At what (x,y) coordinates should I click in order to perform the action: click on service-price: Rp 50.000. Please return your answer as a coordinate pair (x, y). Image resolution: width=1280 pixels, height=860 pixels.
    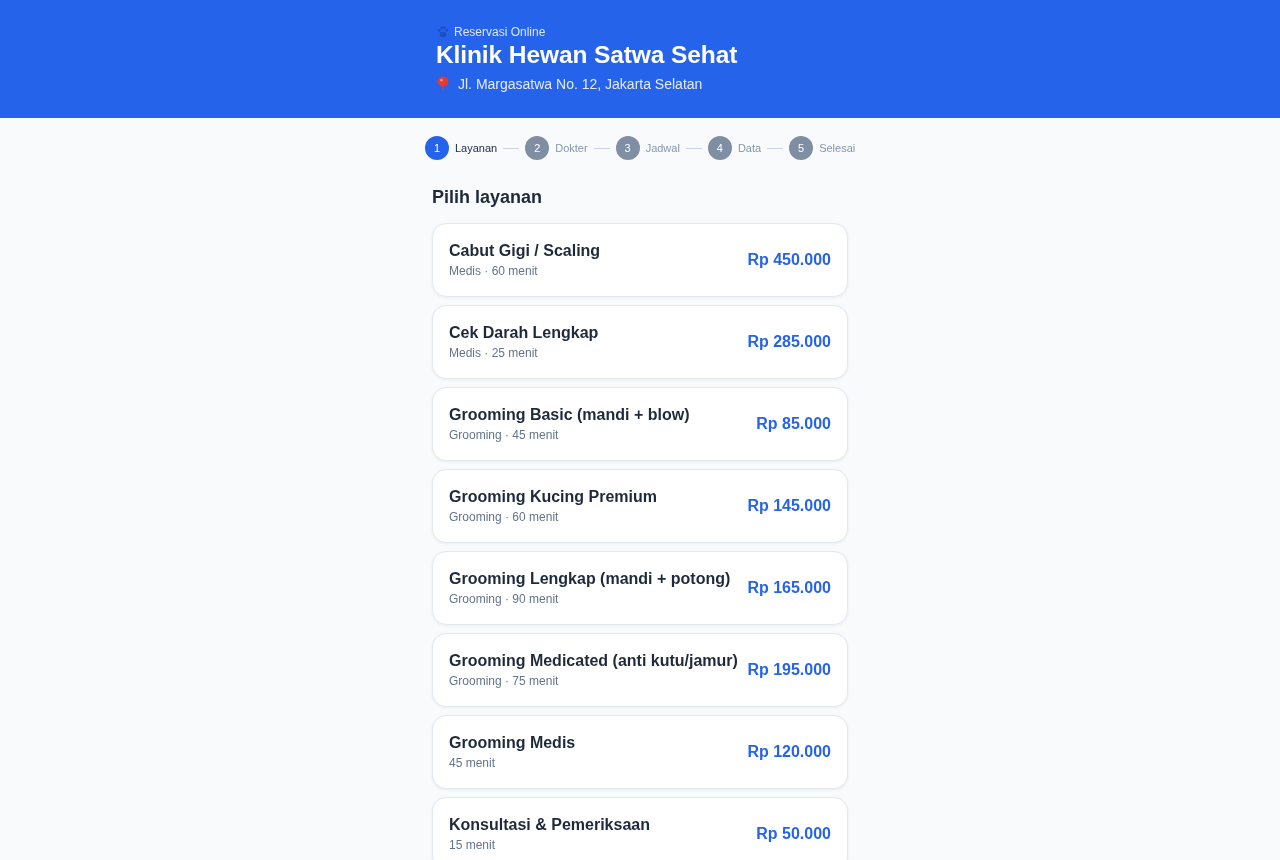
    Looking at the image, I should click on (793, 834).